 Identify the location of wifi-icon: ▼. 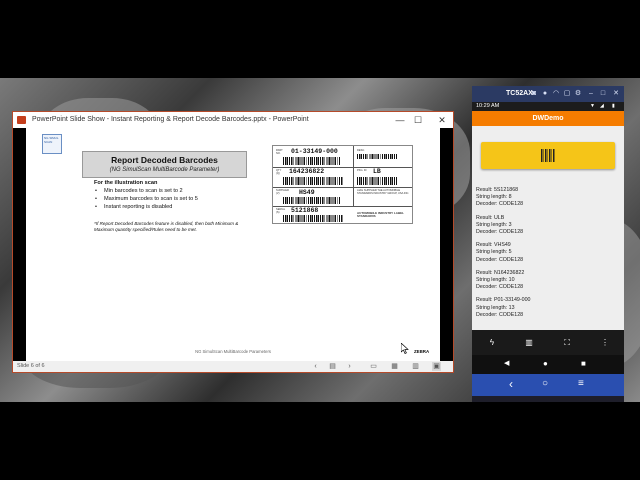
(592, 106).